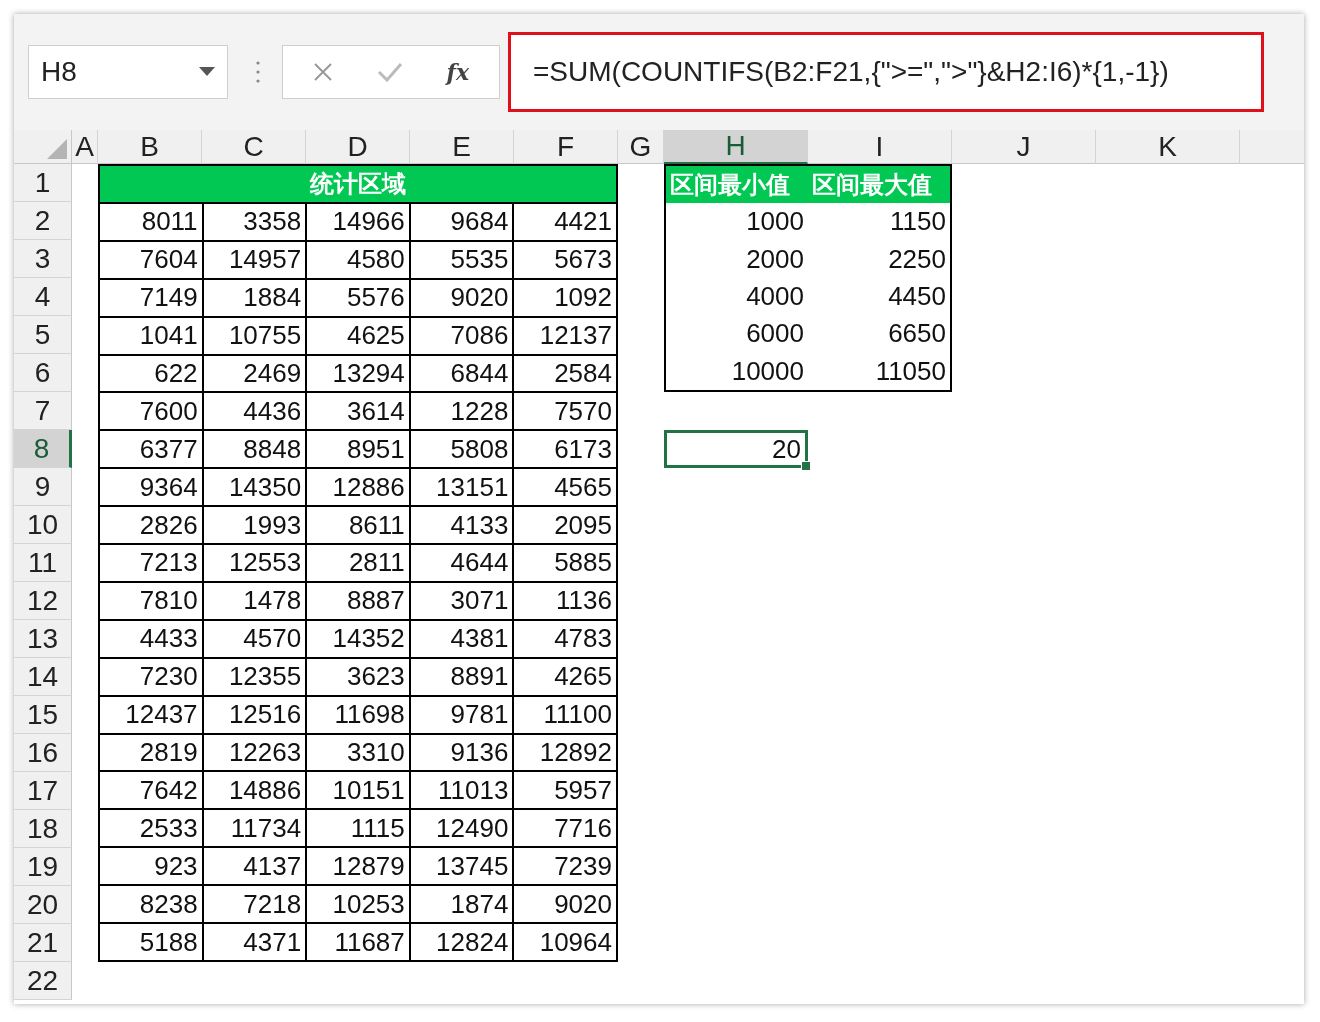 This screenshot has height=1022, width=1320. Describe the element at coordinates (565, 525) in the screenshot. I see `table-cell: 2095` at that location.